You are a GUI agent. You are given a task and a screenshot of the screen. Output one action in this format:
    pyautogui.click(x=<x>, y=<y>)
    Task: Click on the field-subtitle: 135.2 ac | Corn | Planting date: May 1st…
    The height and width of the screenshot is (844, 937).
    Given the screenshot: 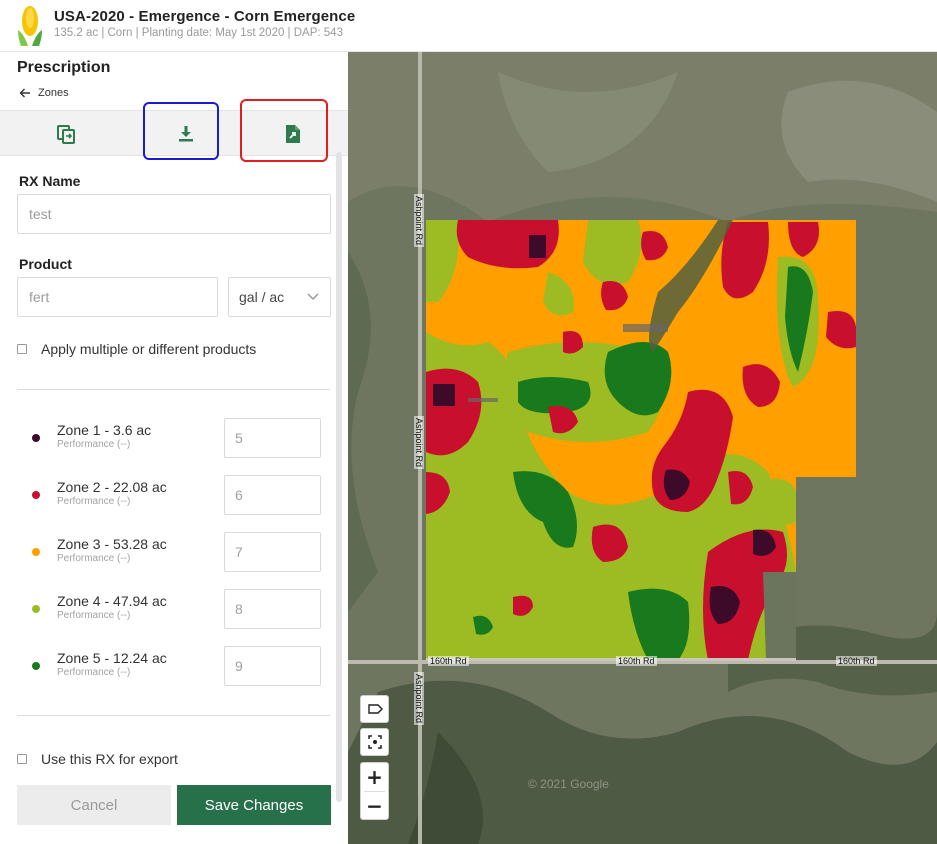 What is the action you would take?
    pyautogui.click(x=198, y=33)
    